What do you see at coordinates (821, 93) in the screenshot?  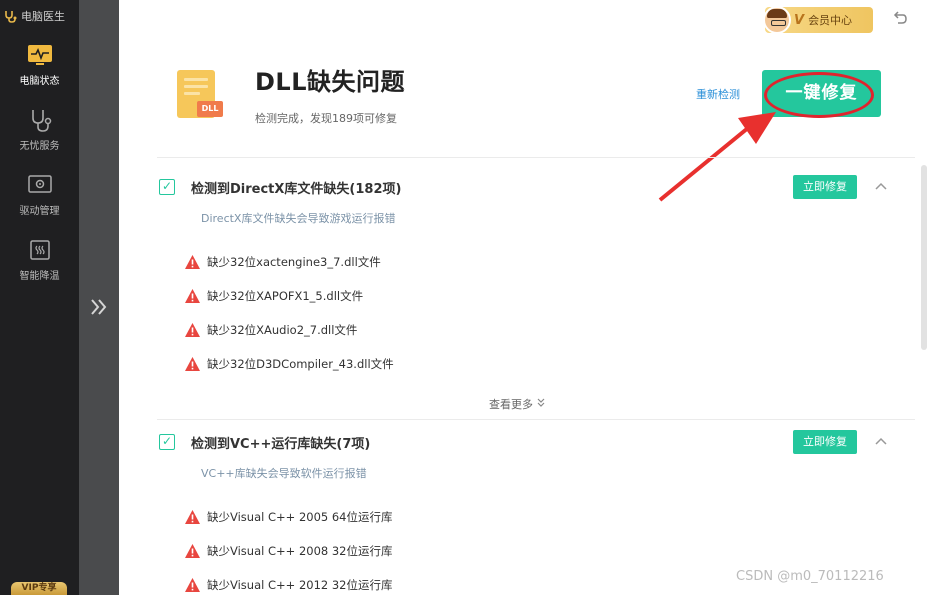 I see `fix-all-button: 一键修复` at bounding box center [821, 93].